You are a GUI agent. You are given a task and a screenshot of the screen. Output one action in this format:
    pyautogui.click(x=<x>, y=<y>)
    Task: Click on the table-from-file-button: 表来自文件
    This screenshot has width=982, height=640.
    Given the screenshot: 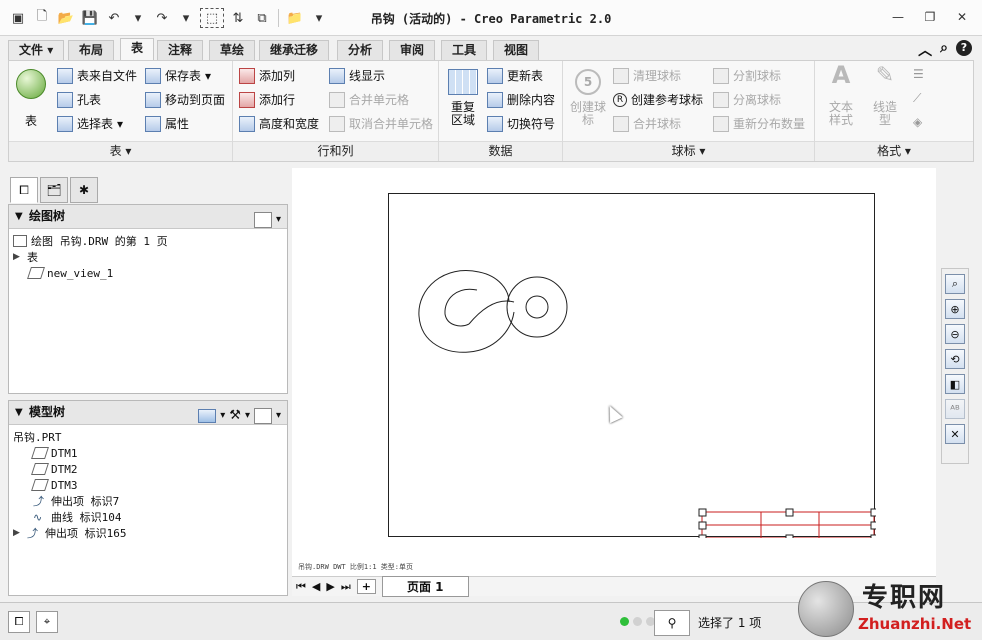 What is the action you would take?
    pyautogui.click(x=97, y=75)
    